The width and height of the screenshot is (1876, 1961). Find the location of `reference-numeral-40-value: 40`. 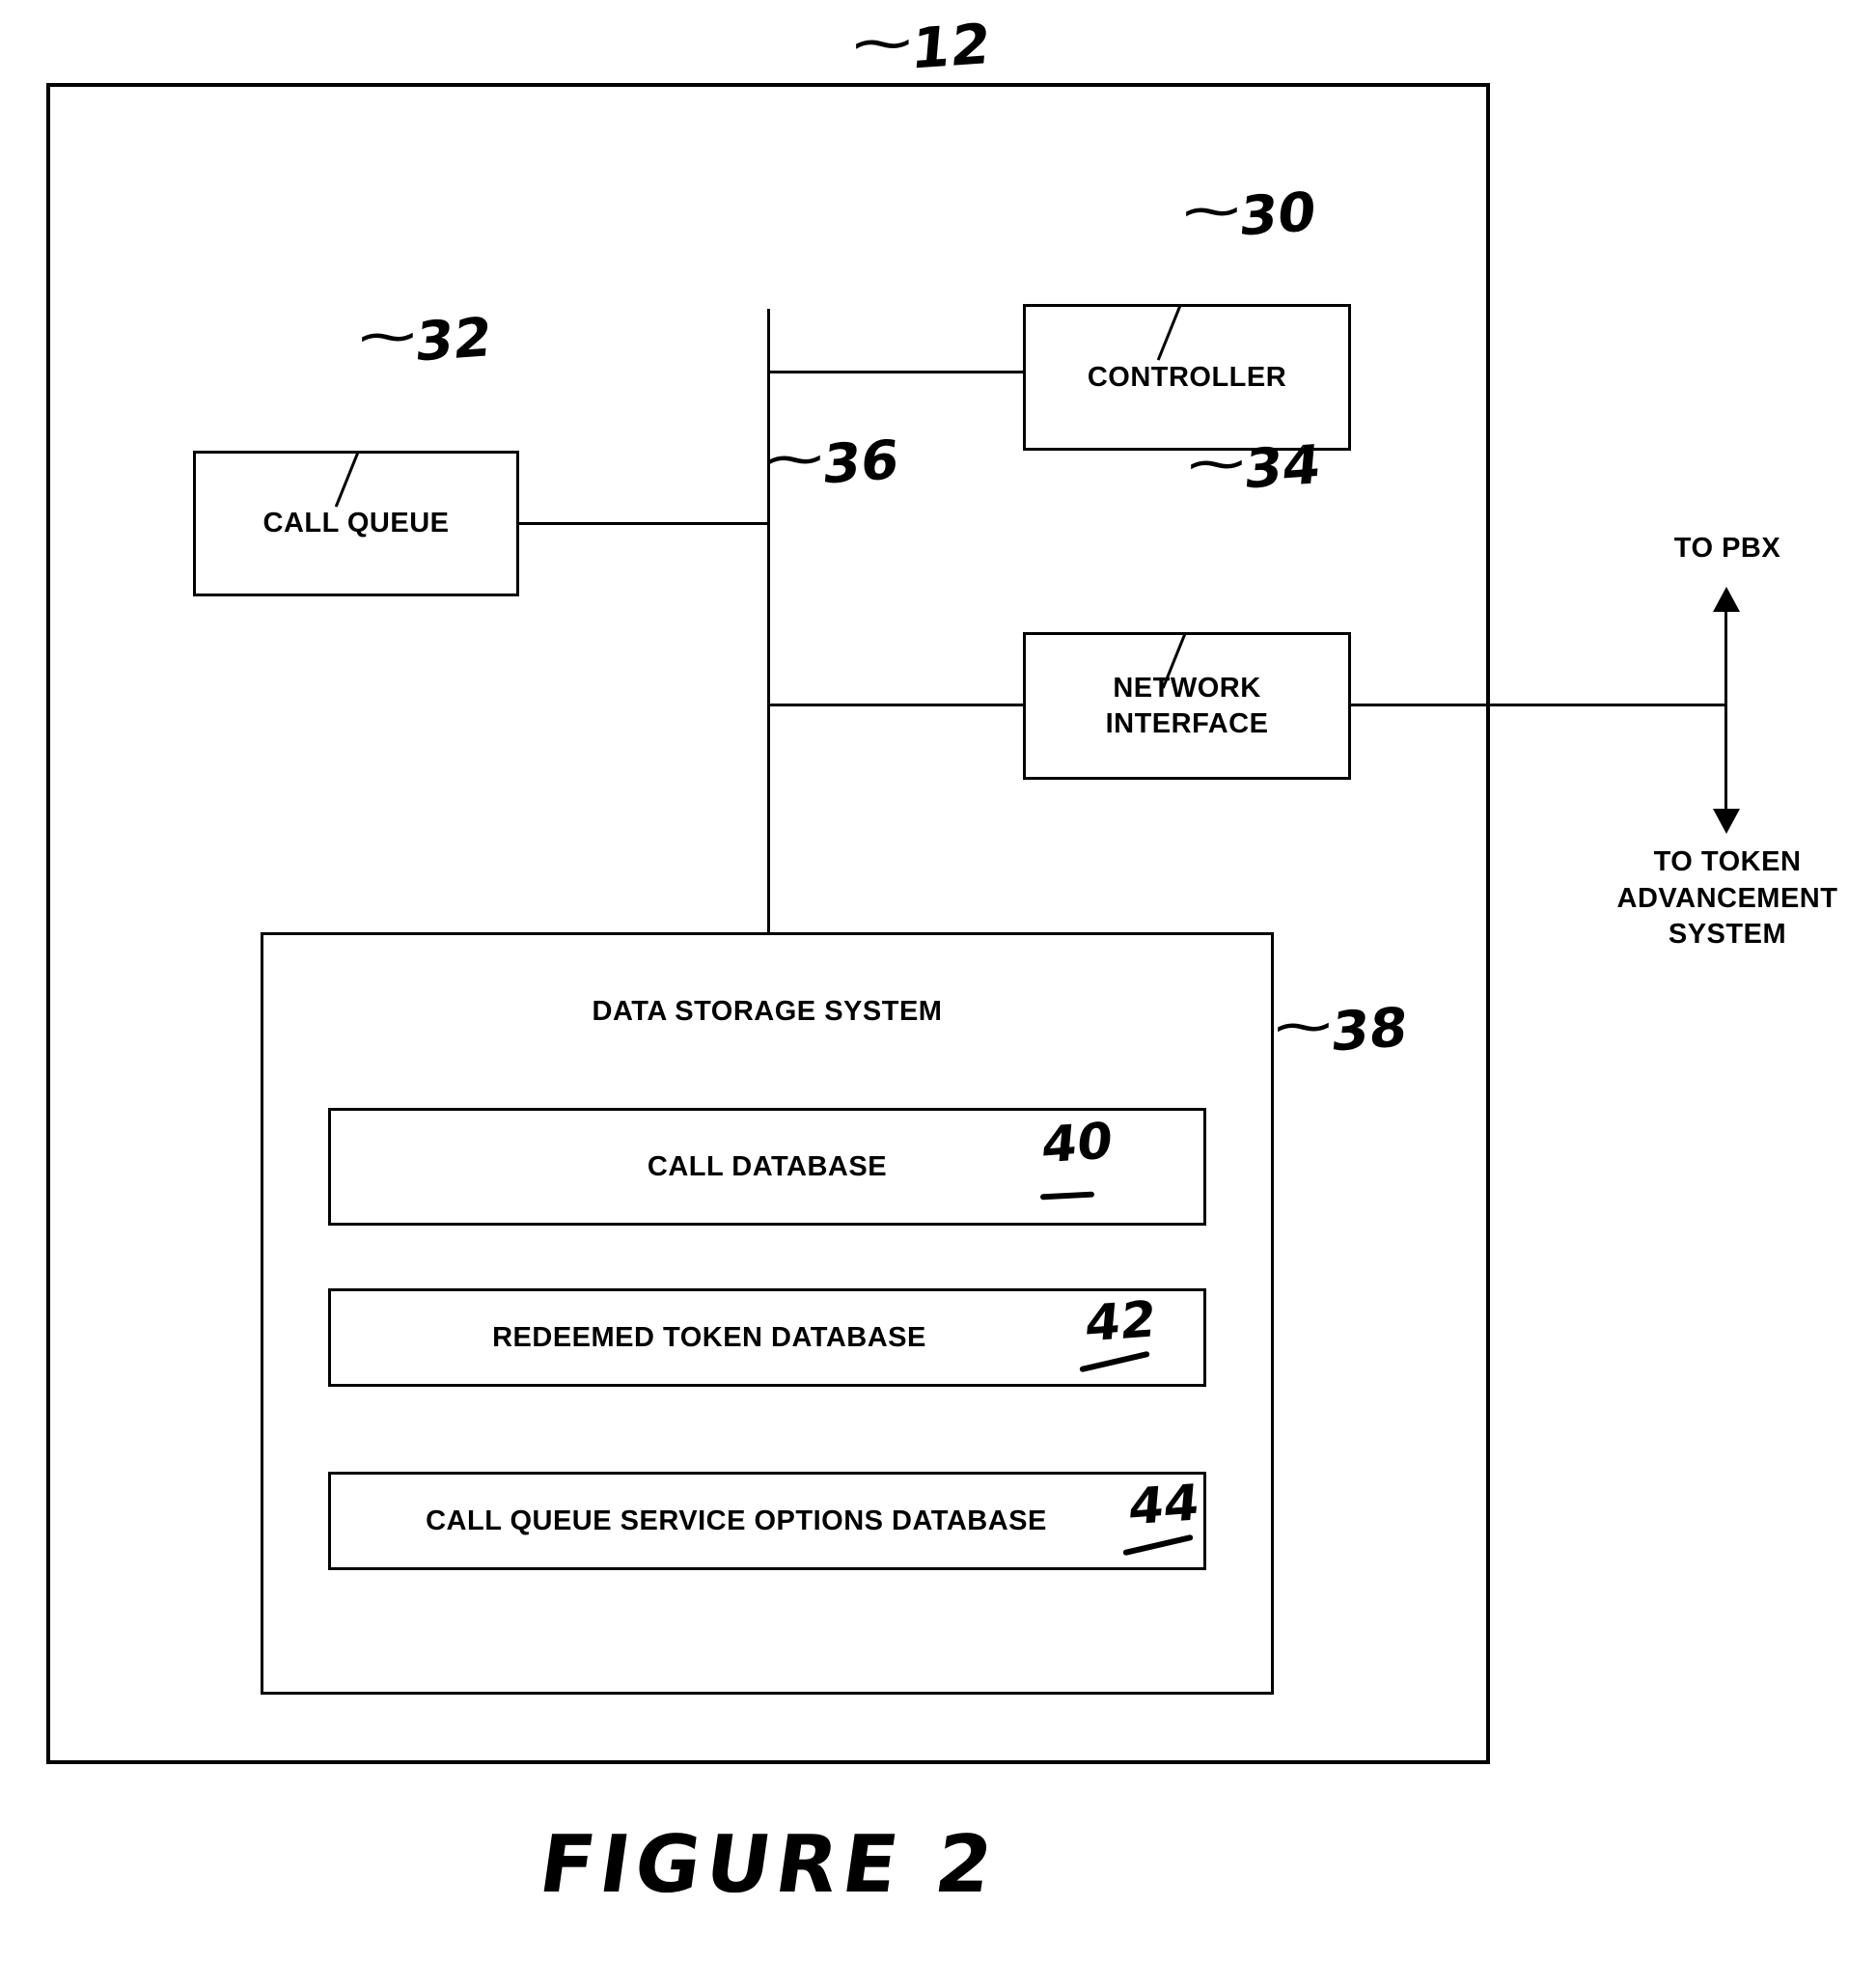

reference-numeral-40-value: 40 is located at coordinates (1077, 1143).